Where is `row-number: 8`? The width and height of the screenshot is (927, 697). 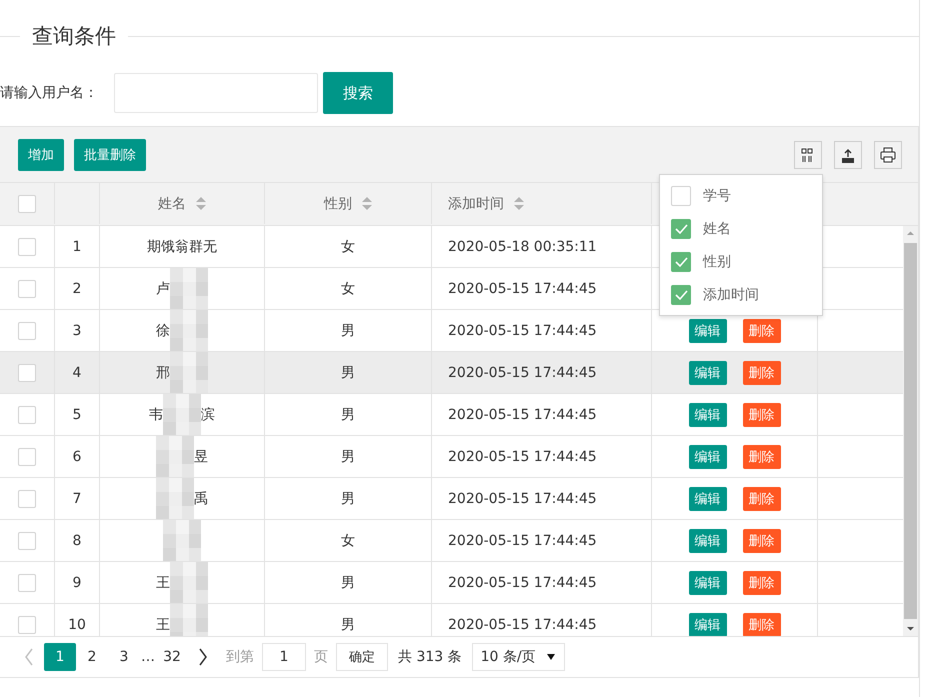 row-number: 8 is located at coordinates (77, 540).